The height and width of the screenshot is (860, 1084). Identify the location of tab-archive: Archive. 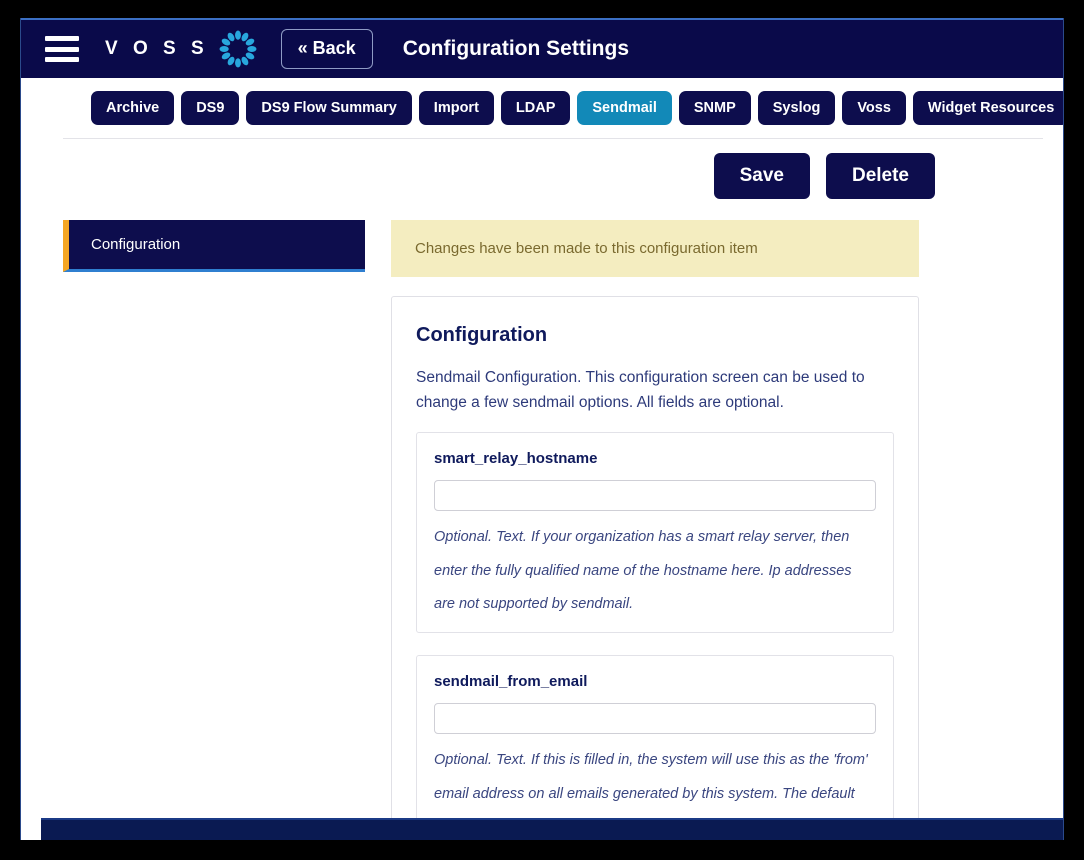
(133, 108).